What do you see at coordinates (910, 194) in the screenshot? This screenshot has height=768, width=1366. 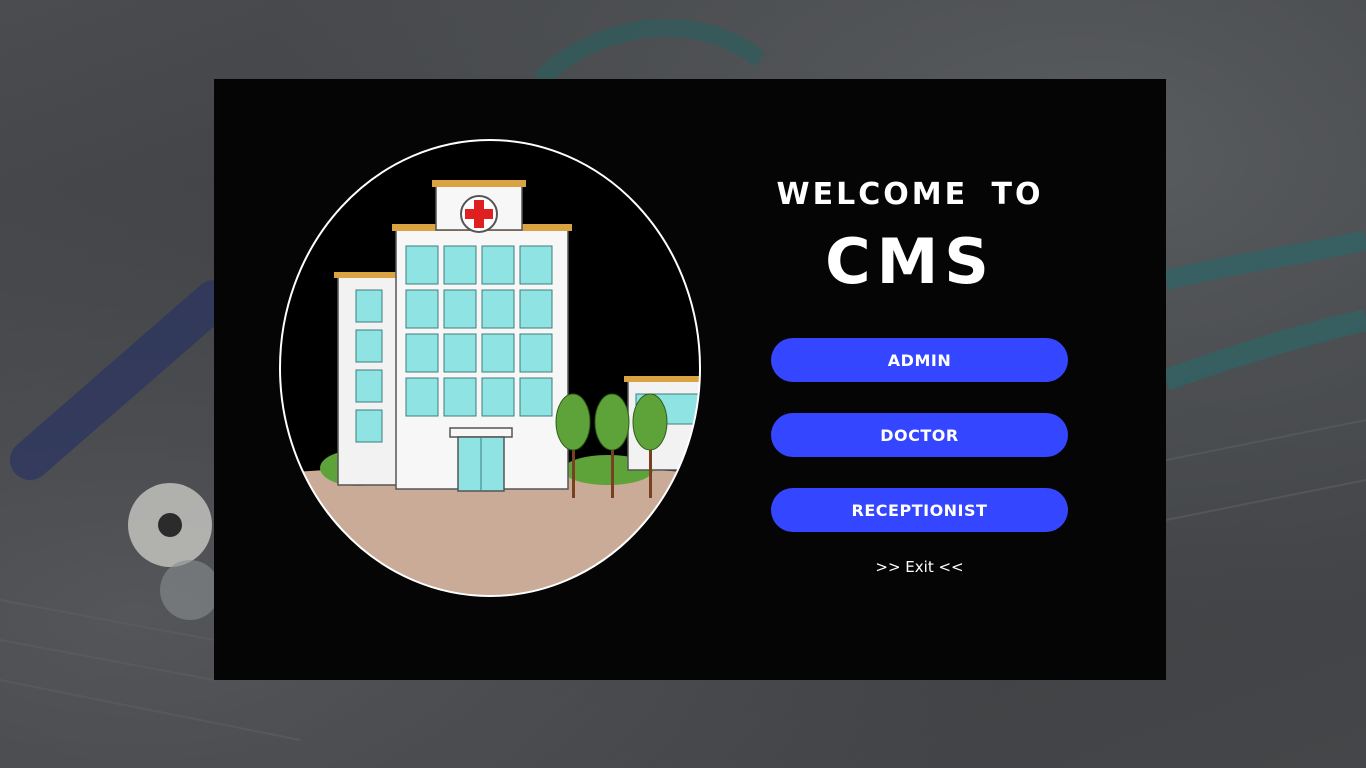 I see `welcome-heading: WELCOME TO` at bounding box center [910, 194].